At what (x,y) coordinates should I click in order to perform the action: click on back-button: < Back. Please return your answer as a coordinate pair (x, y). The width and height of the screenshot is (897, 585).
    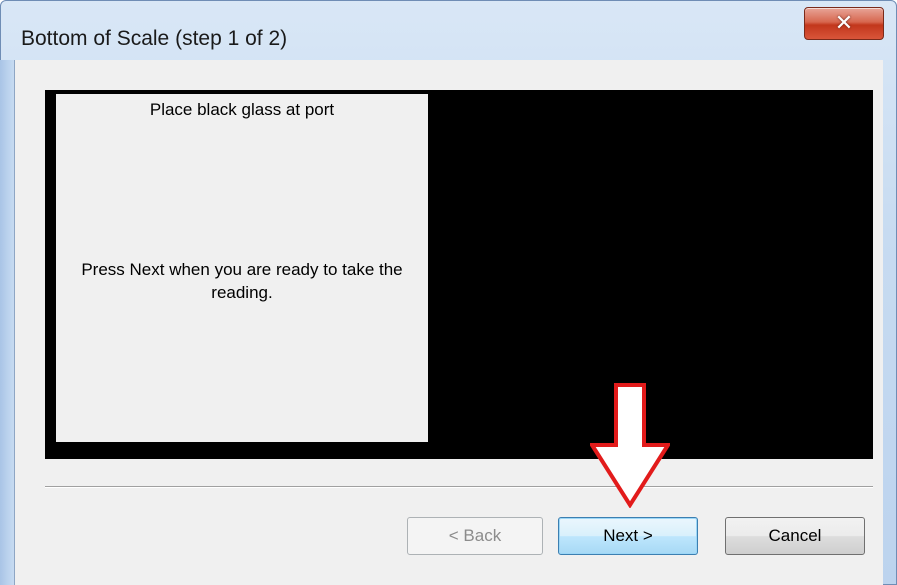
    Looking at the image, I should click on (475, 536).